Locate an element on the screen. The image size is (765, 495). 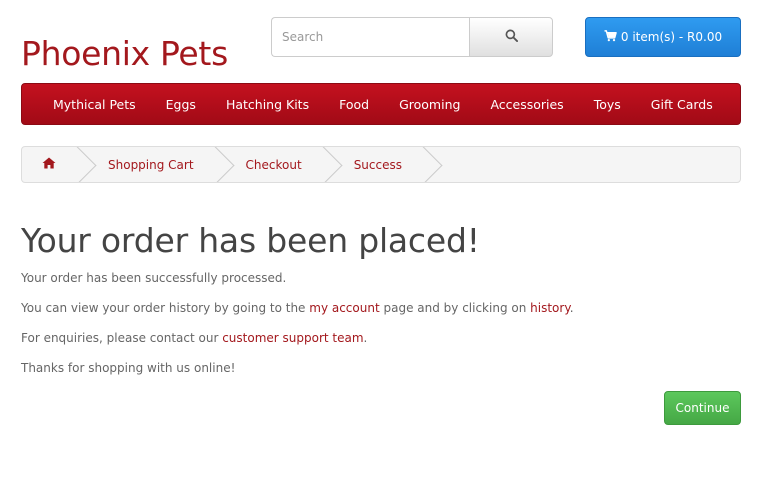
breadcrumb-success: Success is located at coordinates (374, 164).